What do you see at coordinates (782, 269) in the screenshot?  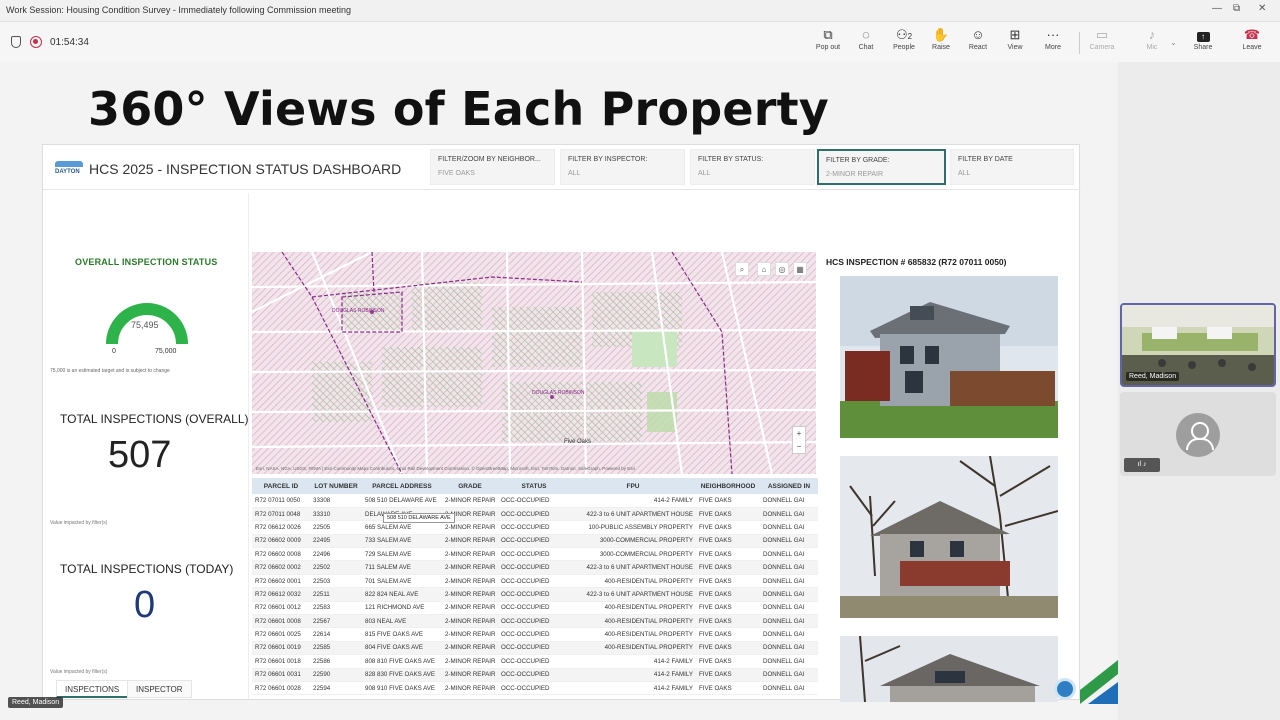 I see `locate-icon: ◎` at bounding box center [782, 269].